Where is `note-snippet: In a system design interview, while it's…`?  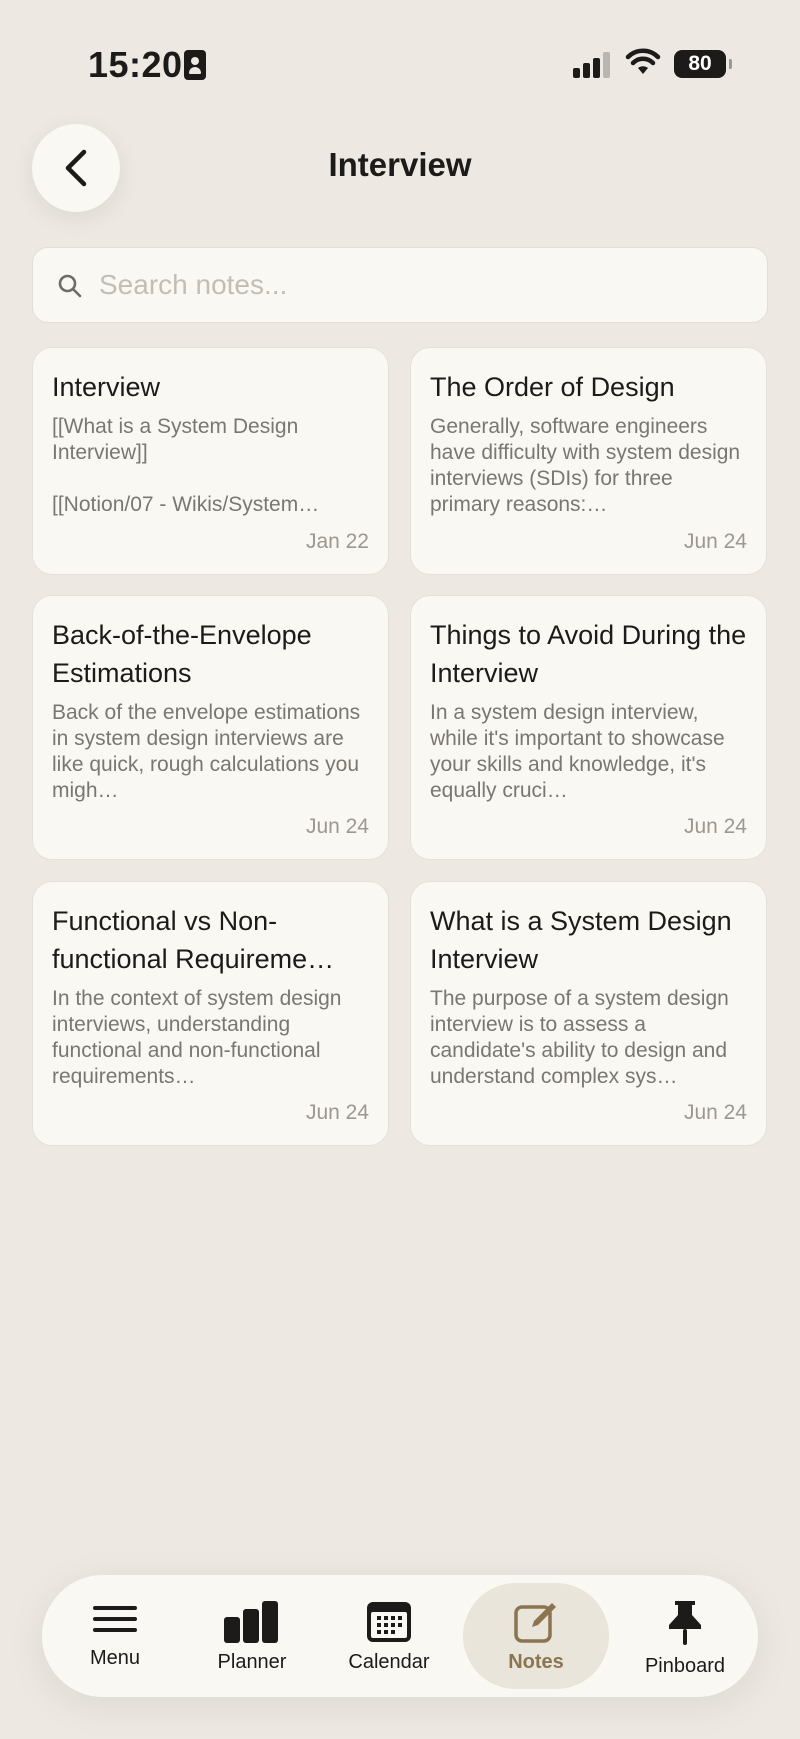 note-snippet: In a system design interview, while it's… is located at coordinates (577, 751).